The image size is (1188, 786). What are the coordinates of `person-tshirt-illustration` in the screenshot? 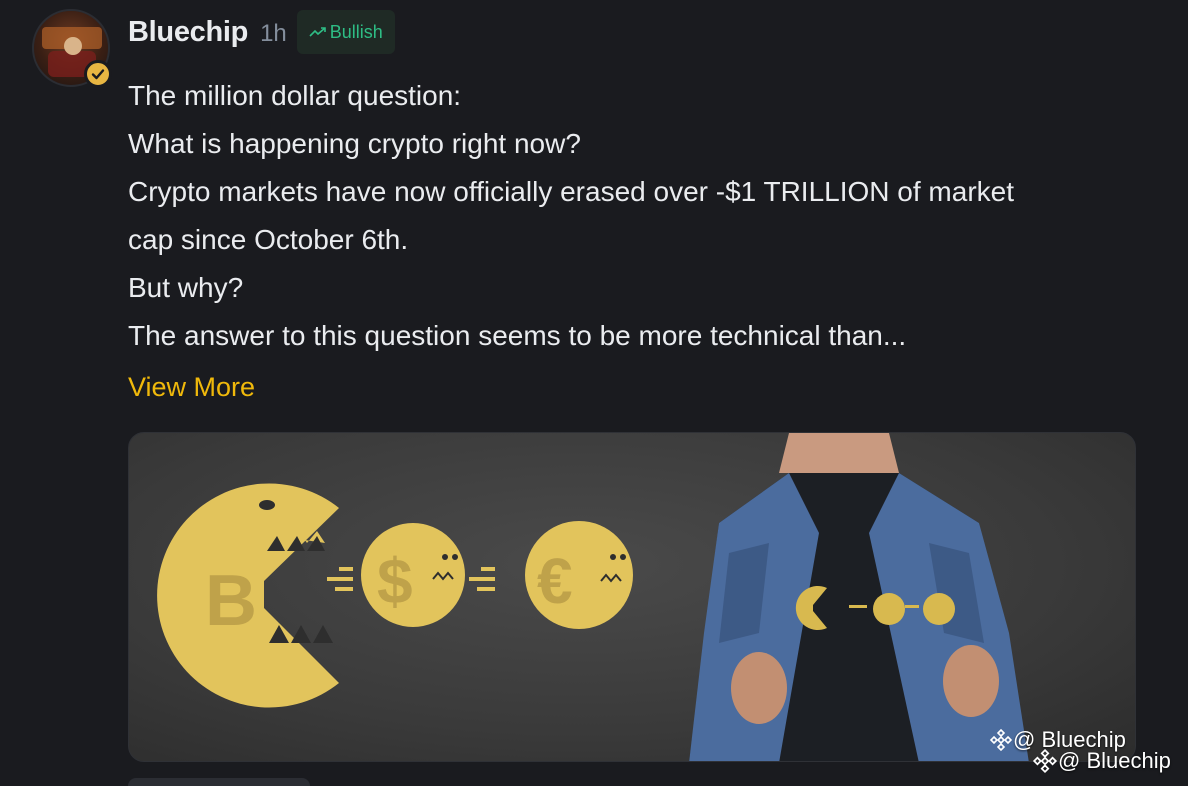 It's located at (859, 597).